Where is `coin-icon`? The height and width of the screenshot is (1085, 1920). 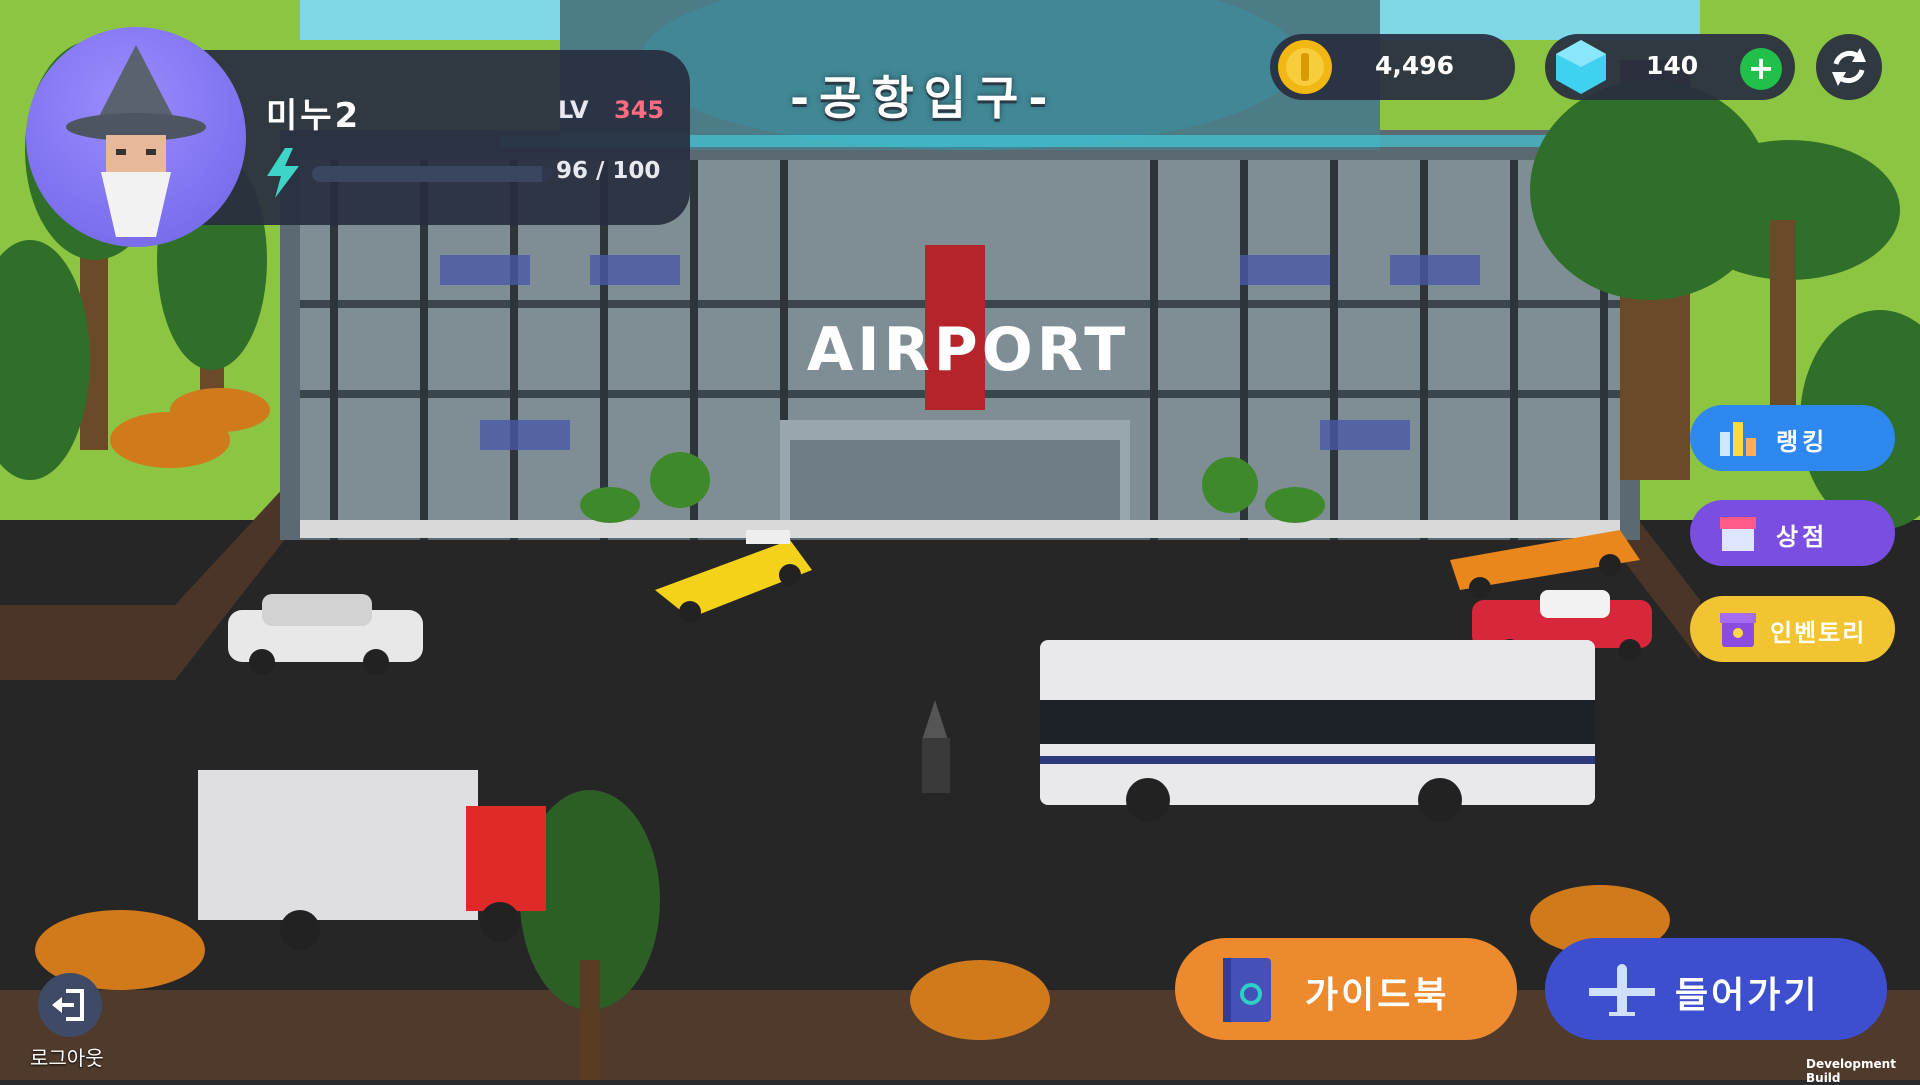 coin-icon is located at coordinates (1305, 67).